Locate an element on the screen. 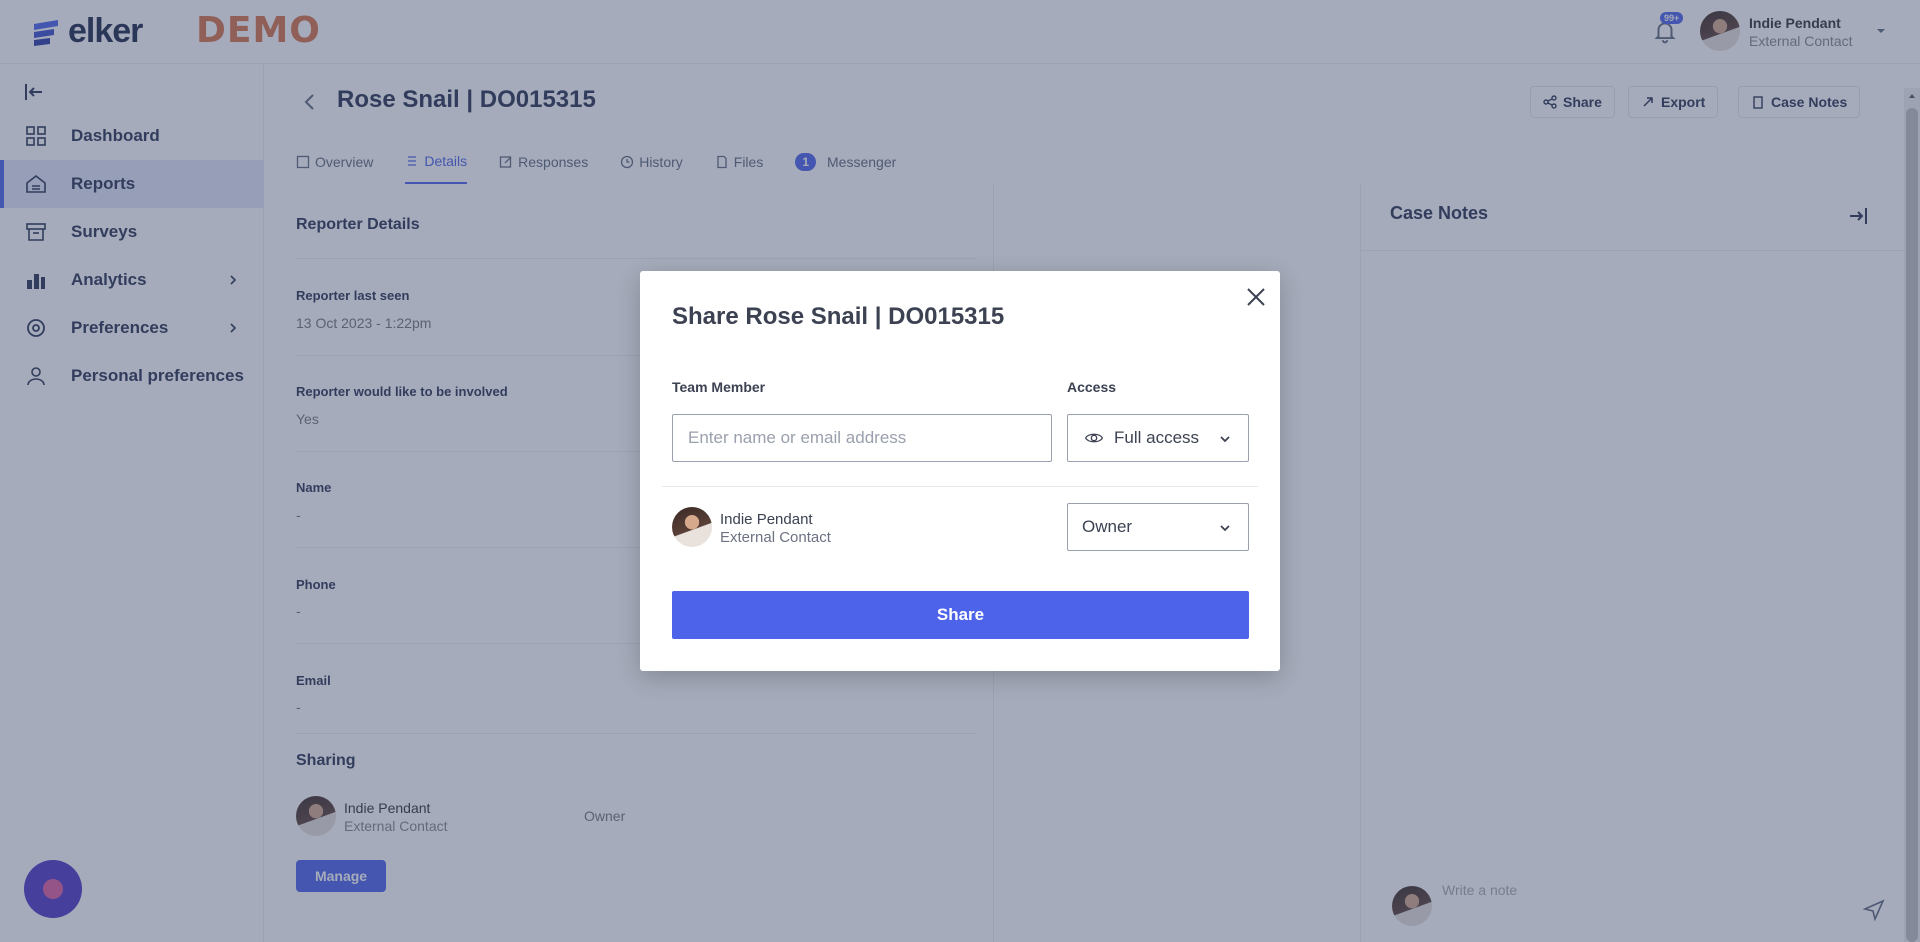  team-member-input: Enter name or email address is located at coordinates (862, 438).